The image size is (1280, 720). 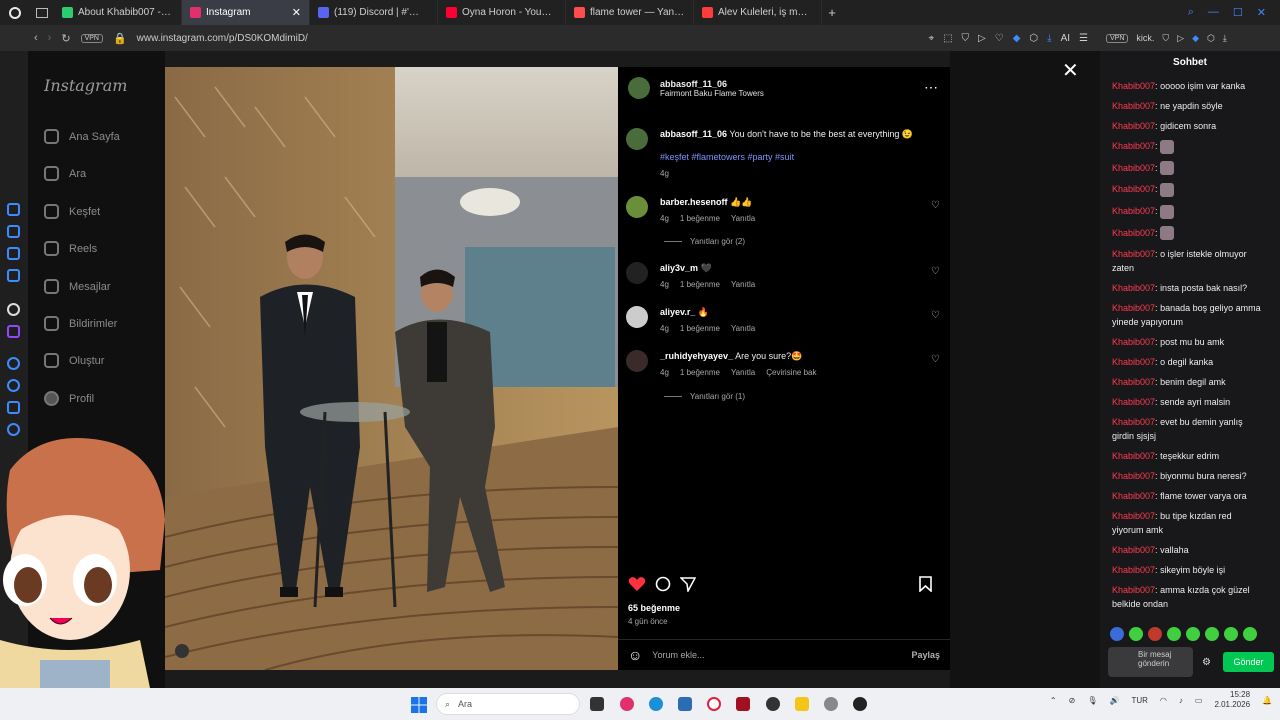 I want to click on vpn-badge: VPN, so click(x=91, y=38).